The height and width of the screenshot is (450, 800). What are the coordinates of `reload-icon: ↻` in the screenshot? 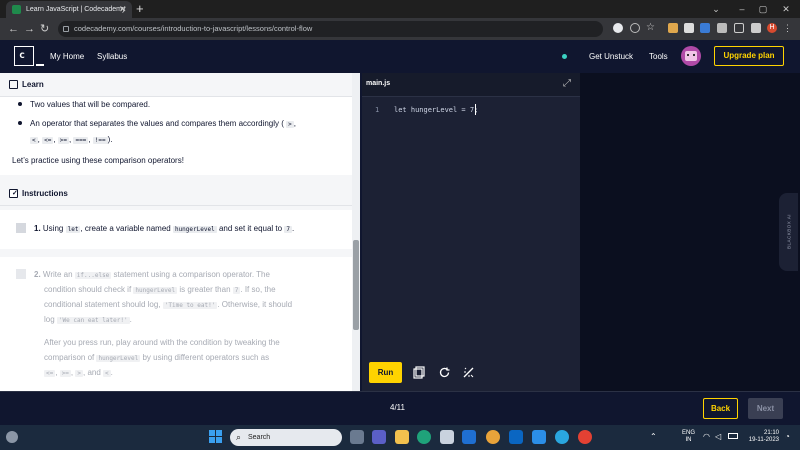 It's located at (44, 29).